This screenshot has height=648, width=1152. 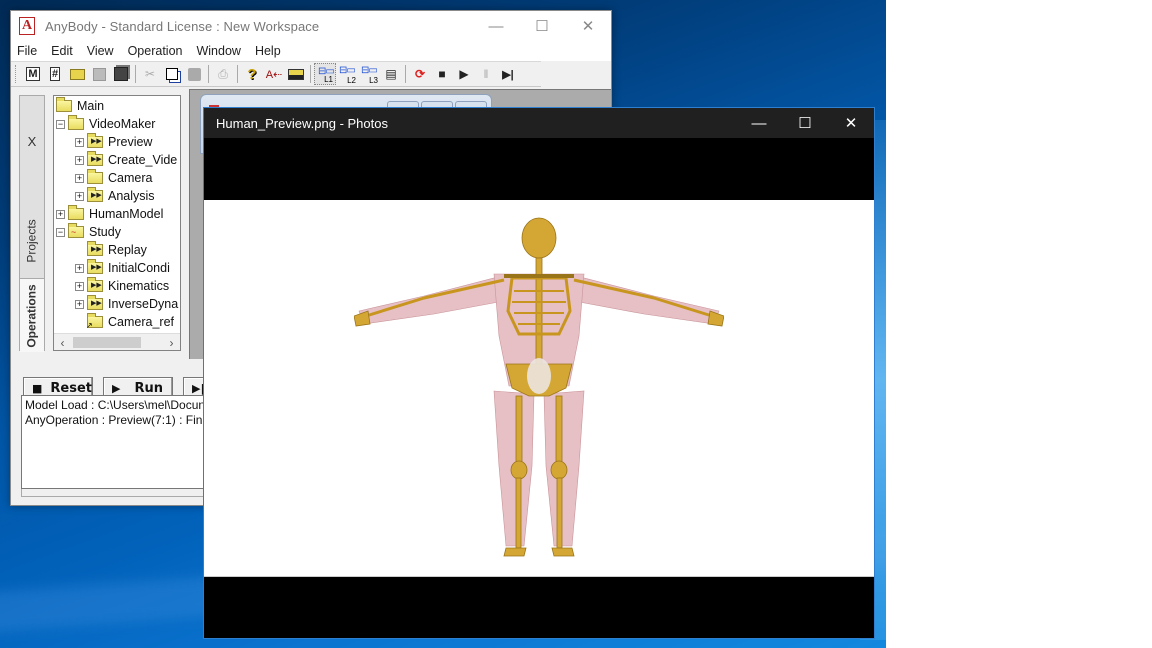 What do you see at coordinates (118, 420) in the screenshot?
I see `log-line: AnyOperation : Preview(7:1) : Finis` at bounding box center [118, 420].